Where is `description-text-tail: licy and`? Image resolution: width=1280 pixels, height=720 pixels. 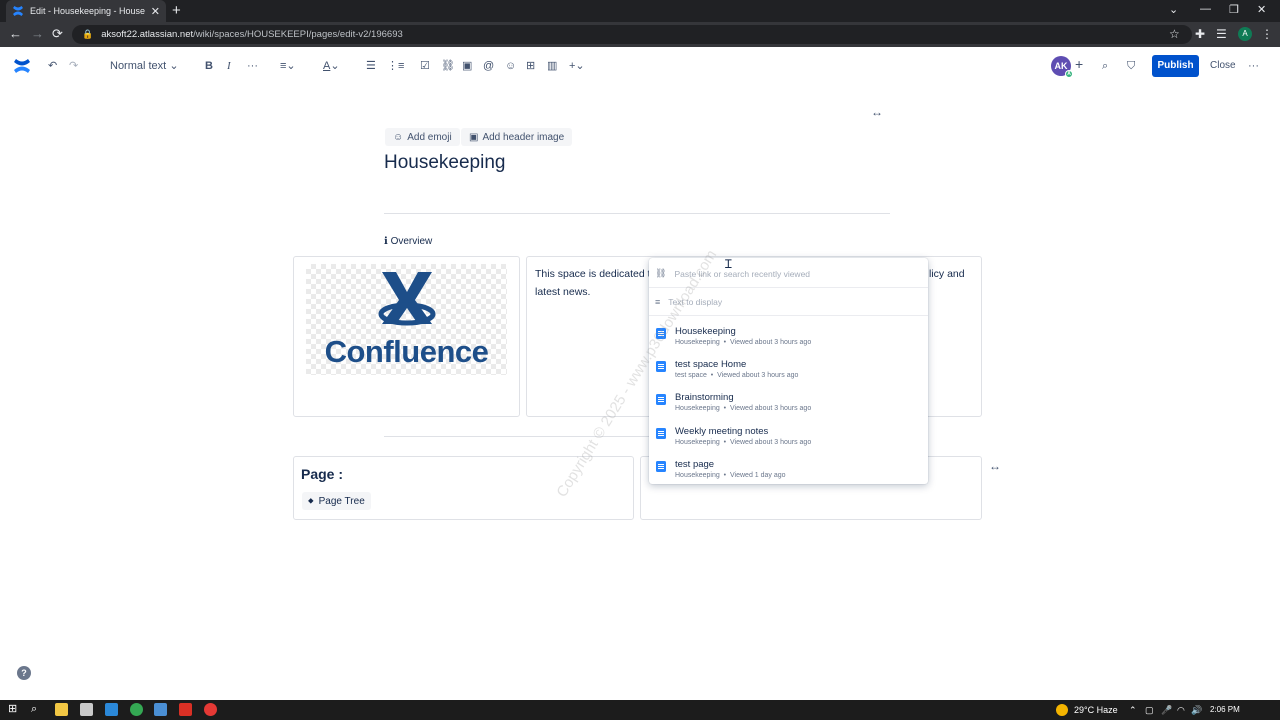
description-text-tail: licy and is located at coordinates (947, 274).